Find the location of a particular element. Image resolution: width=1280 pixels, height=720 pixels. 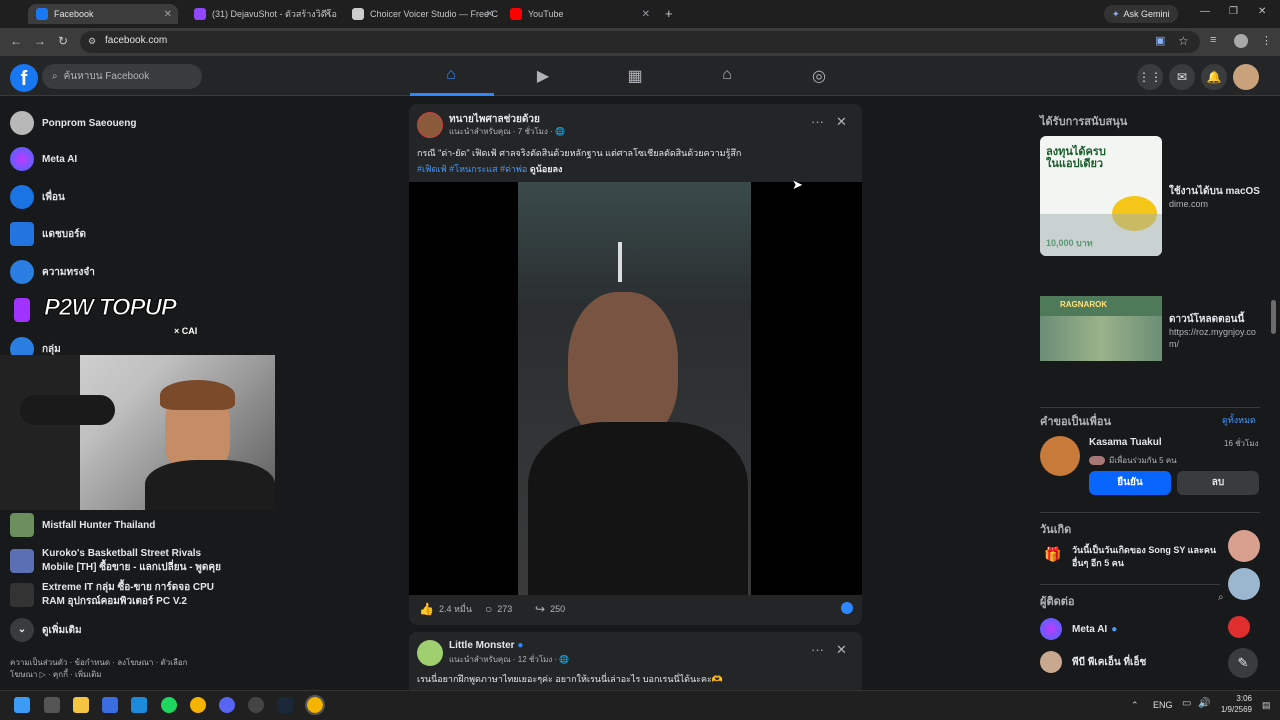

profile-avatar-icon is located at coordinates (1241, 41).